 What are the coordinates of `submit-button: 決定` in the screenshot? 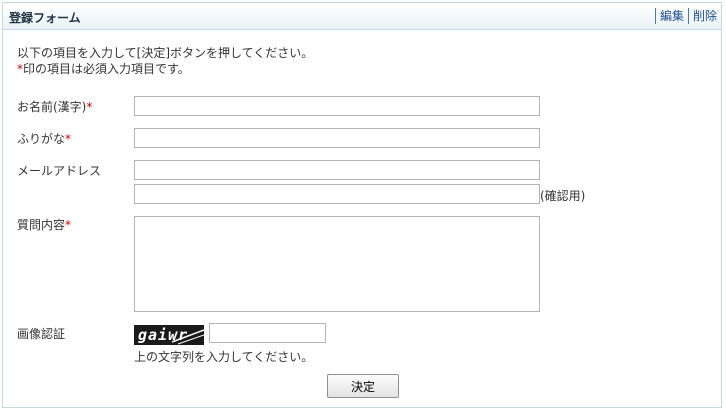 It's located at (363, 386).